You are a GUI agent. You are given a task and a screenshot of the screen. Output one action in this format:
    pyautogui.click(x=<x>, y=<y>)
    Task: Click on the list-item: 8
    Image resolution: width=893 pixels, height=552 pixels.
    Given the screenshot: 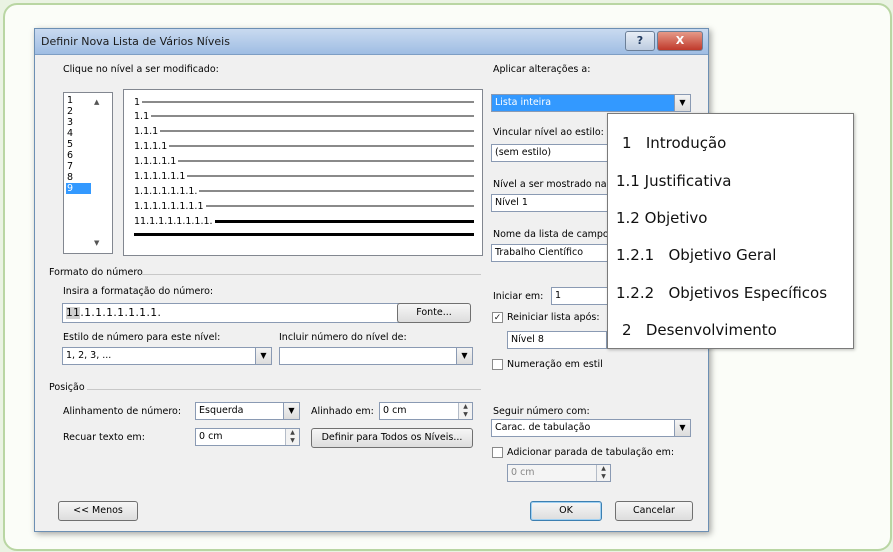 What is the action you would take?
    pyautogui.click(x=70, y=177)
    